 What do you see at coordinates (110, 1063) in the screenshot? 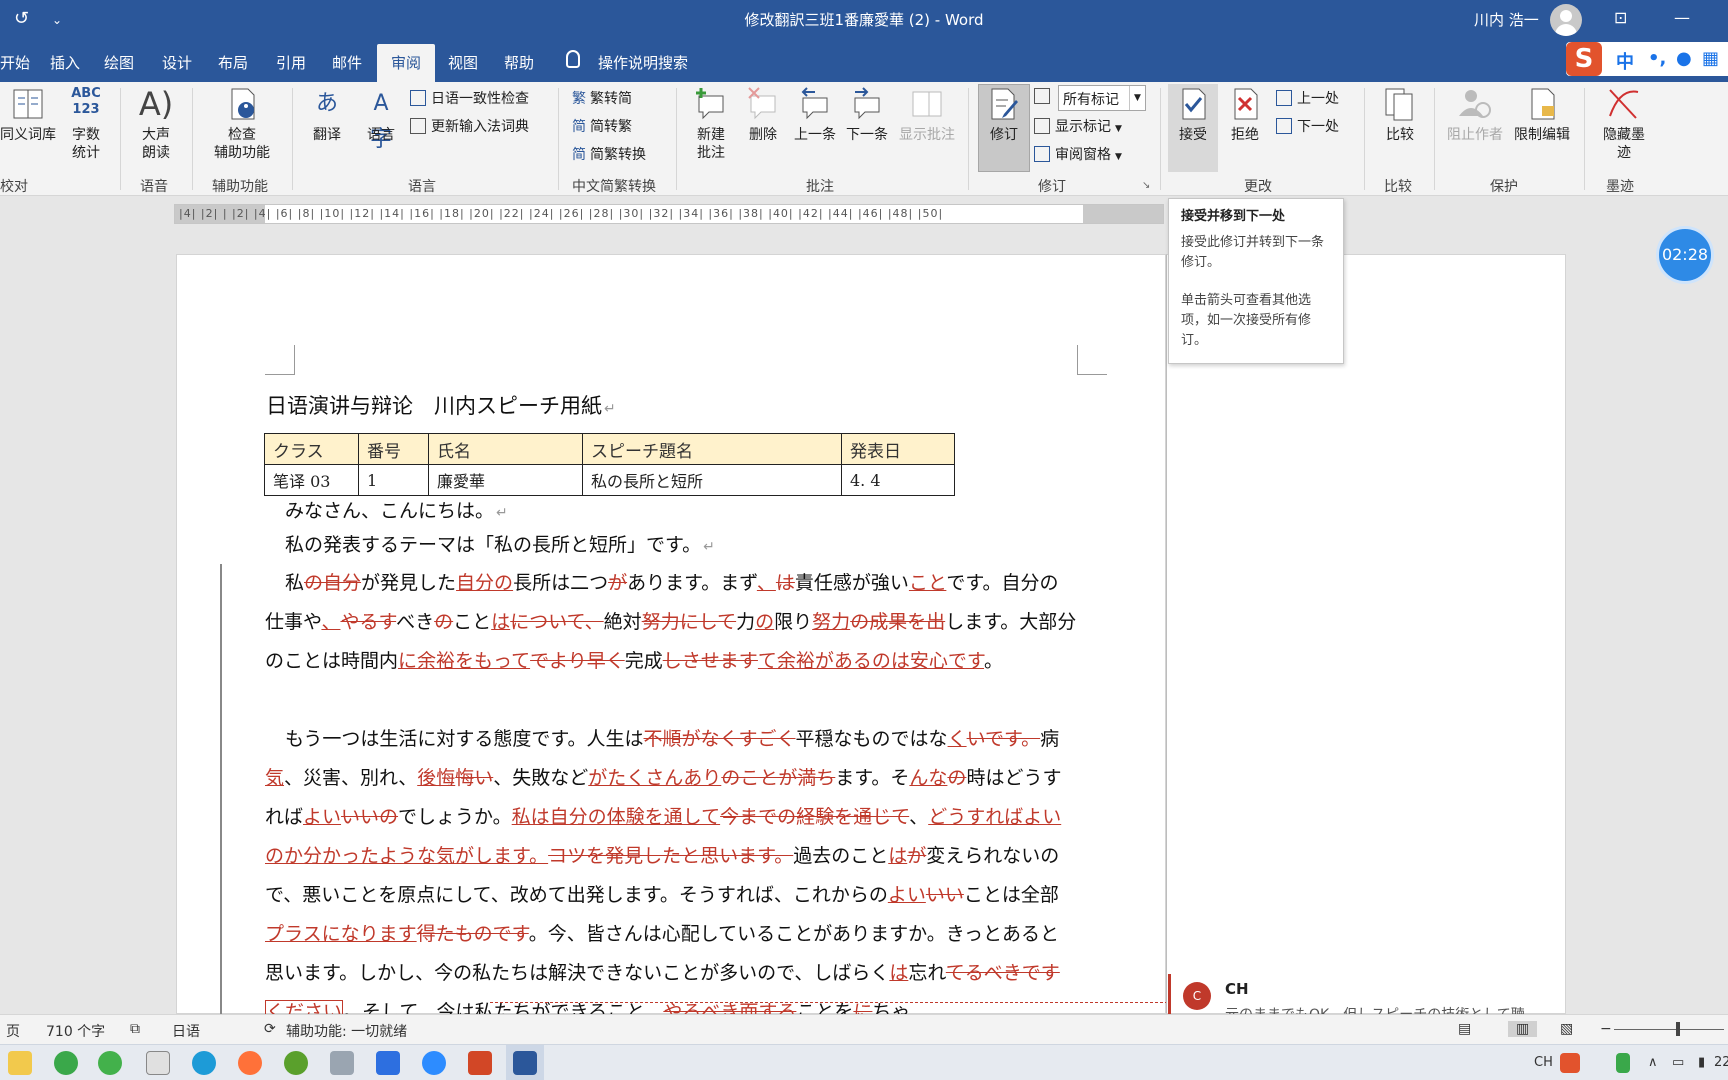
I see `wechat-icon` at bounding box center [110, 1063].